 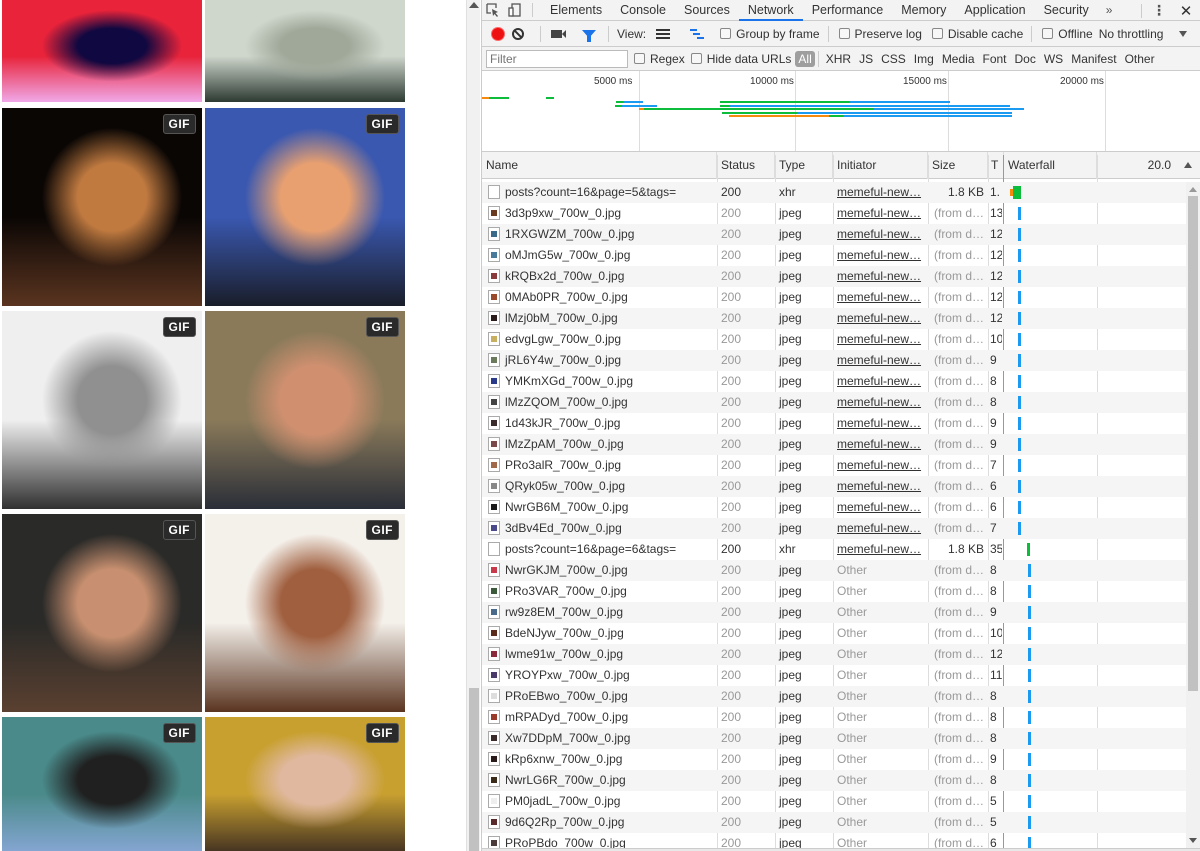 I want to click on overview-icon, so click(x=697, y=33).